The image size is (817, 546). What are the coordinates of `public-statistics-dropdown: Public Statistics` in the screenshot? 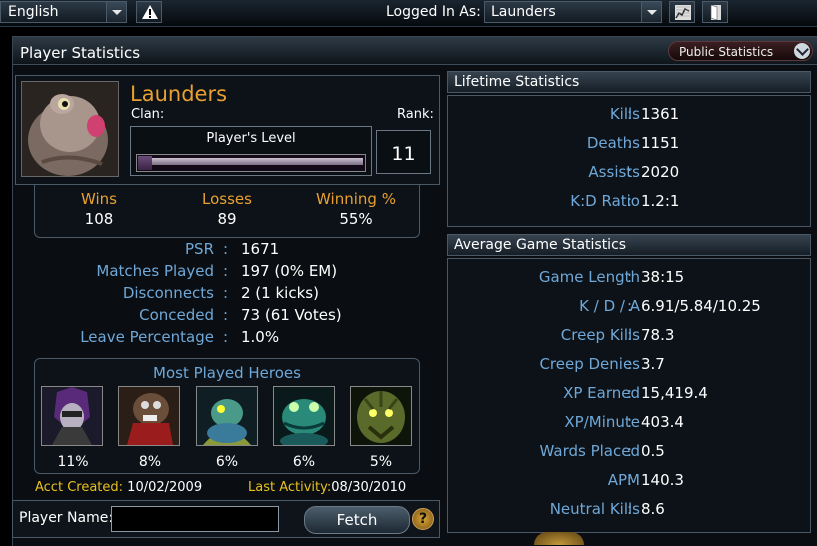 It's located at (740, 51).